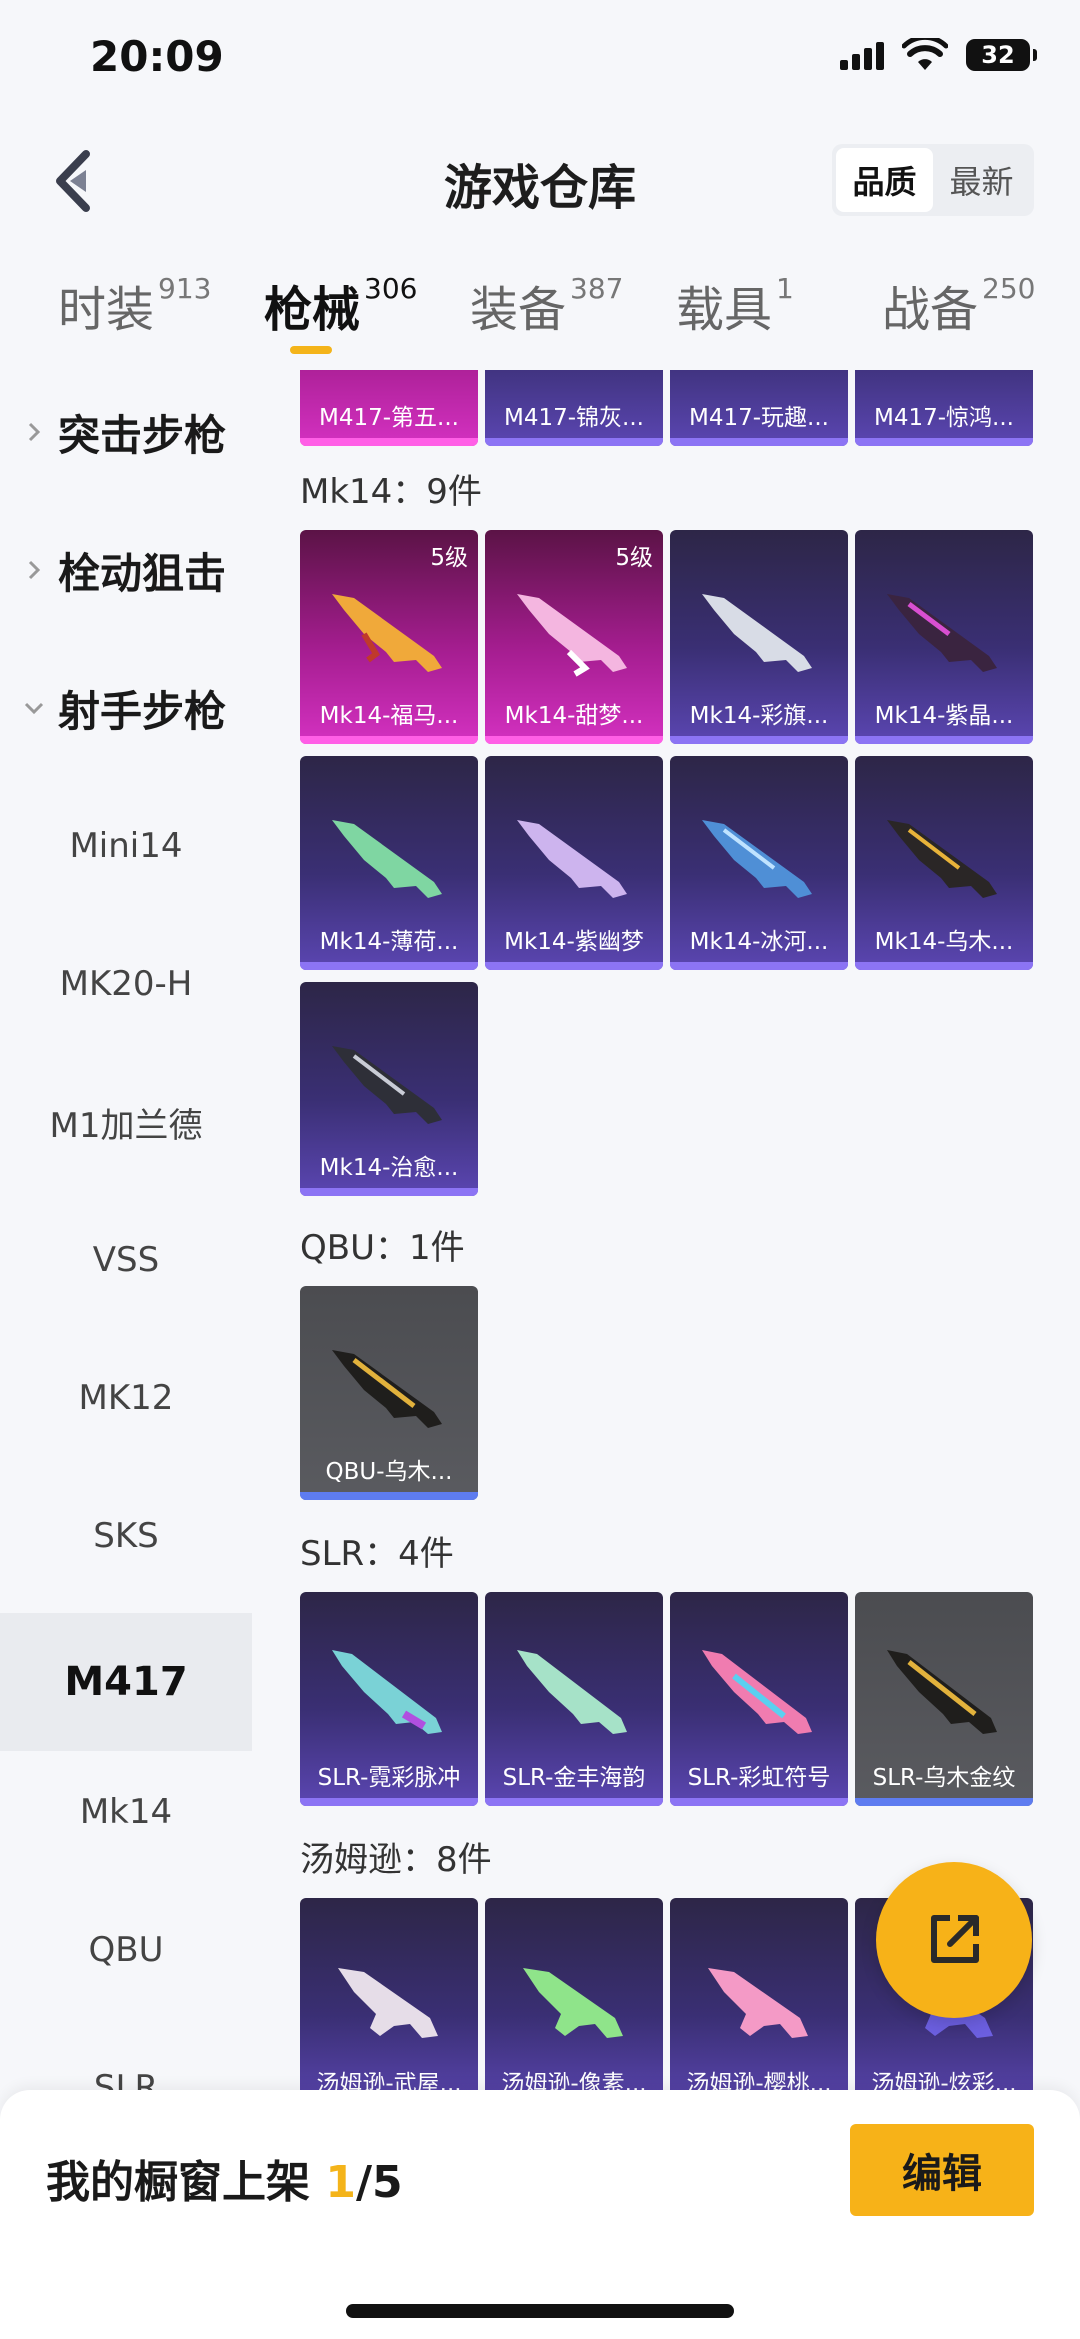 This screenshot has width=1080, height=2339. I want to click on section-title-thompson: 汤姆逊：8件, so click(396, 1860).